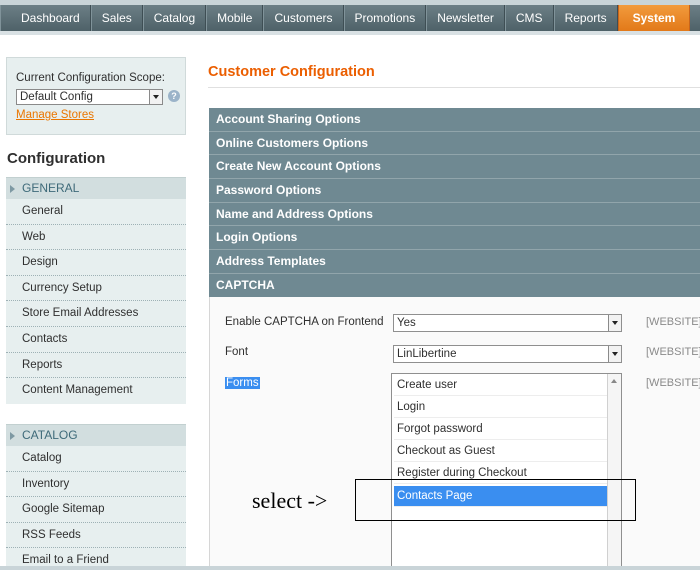 This screenshot has width=700, height=572. What do you see at coordinates (454, 262) in the screenshot?
I see `section-address-templates: Address Templates` at bounding box center [454, 262].